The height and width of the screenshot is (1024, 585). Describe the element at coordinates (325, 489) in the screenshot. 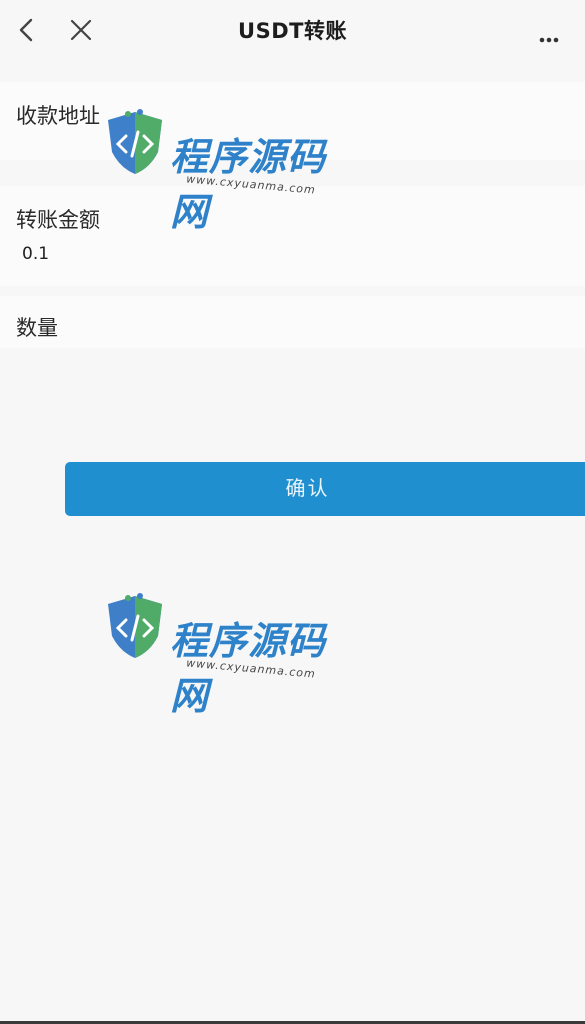

I see `confirm-button: 确认` at that location.